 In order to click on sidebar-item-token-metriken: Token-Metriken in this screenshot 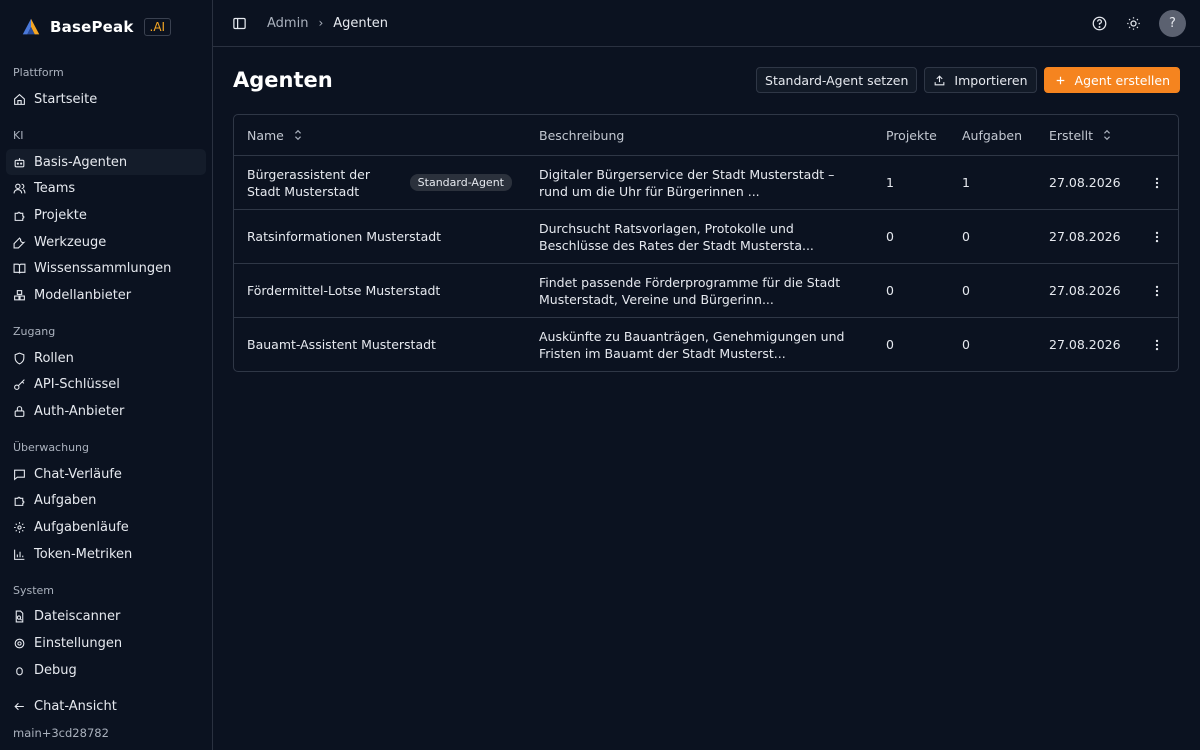, I will do `click(106, 554)`.